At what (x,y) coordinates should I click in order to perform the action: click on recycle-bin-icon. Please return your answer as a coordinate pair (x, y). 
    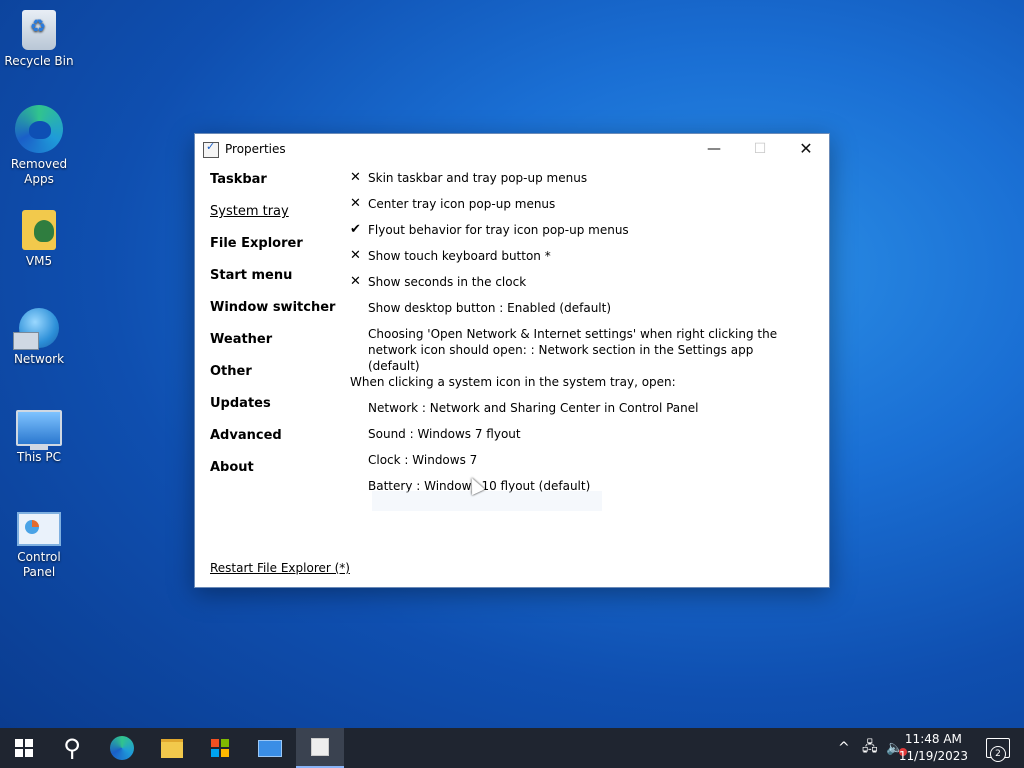
    Looking at the image, I should click on (39, 30).